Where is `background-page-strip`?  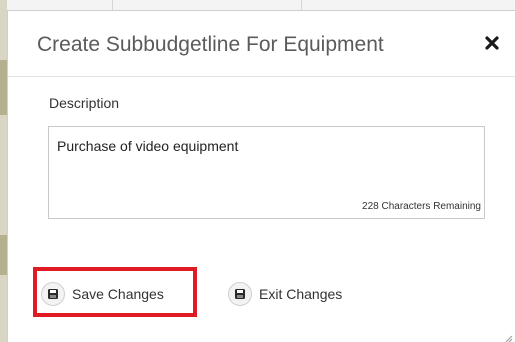
background-page-strip is located at coordinates (257, 5).